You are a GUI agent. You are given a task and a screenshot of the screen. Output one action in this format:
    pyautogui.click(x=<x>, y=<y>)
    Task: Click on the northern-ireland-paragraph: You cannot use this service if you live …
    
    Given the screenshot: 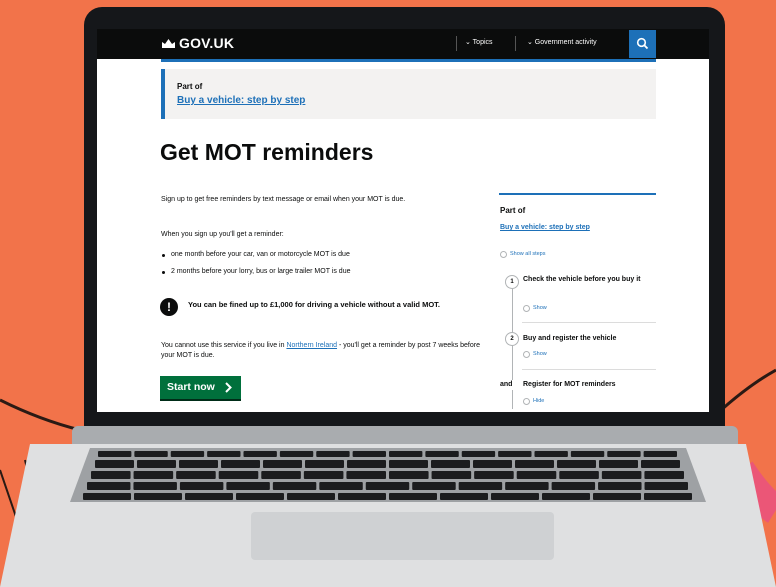 What is the action you would take?
    pyautogui.click(x=321, y=351)
    